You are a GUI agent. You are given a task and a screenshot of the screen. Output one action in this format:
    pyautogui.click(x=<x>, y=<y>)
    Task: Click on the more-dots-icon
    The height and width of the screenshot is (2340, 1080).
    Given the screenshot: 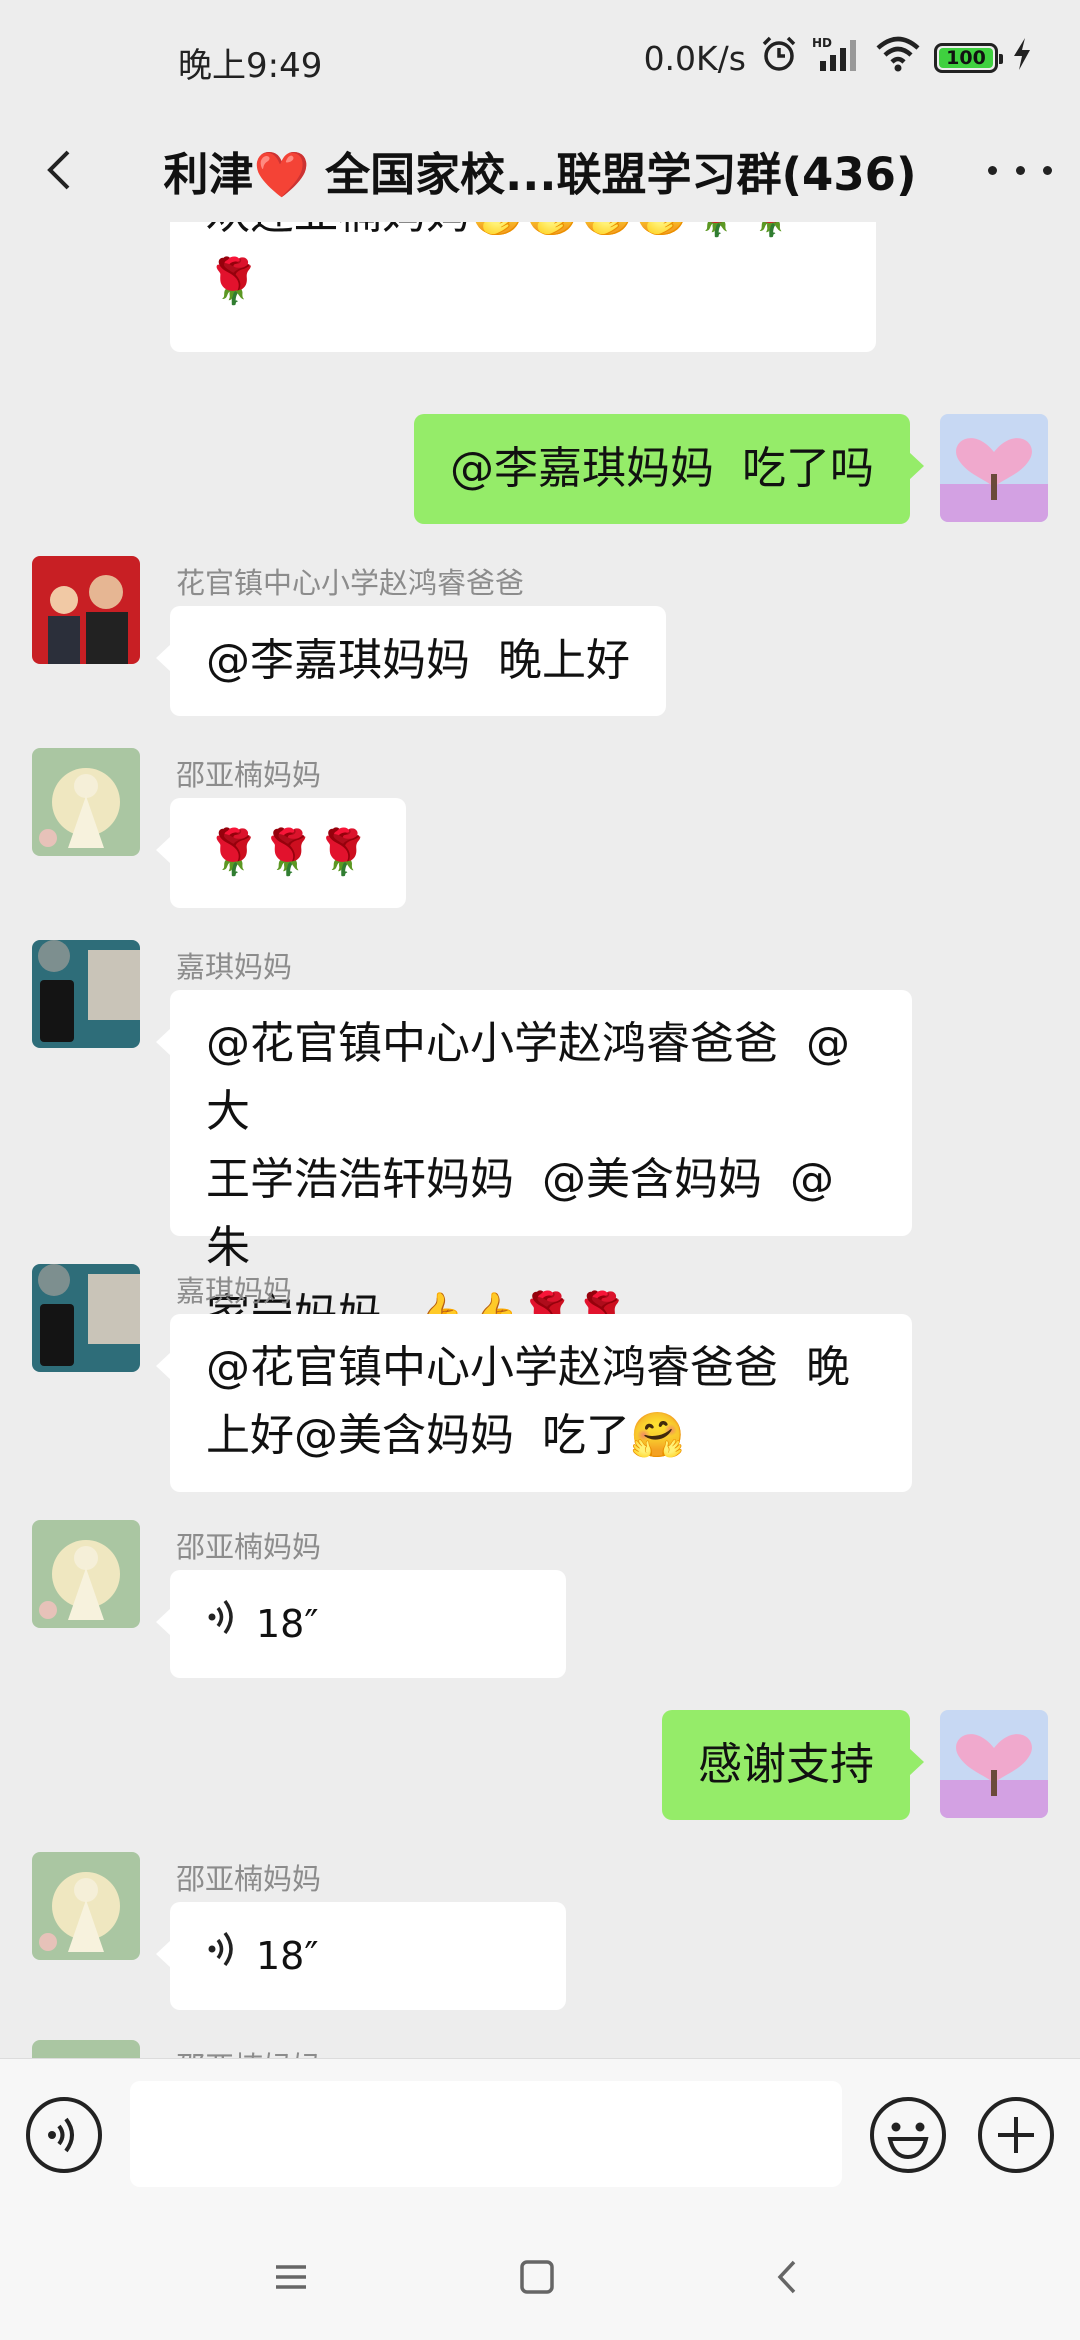 What is the action you would take?
    pyautogui.click(x=1020, y=170)
    